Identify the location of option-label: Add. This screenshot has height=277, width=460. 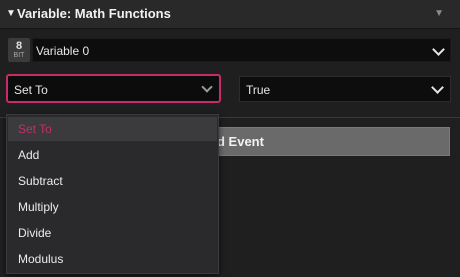
(29, 155).